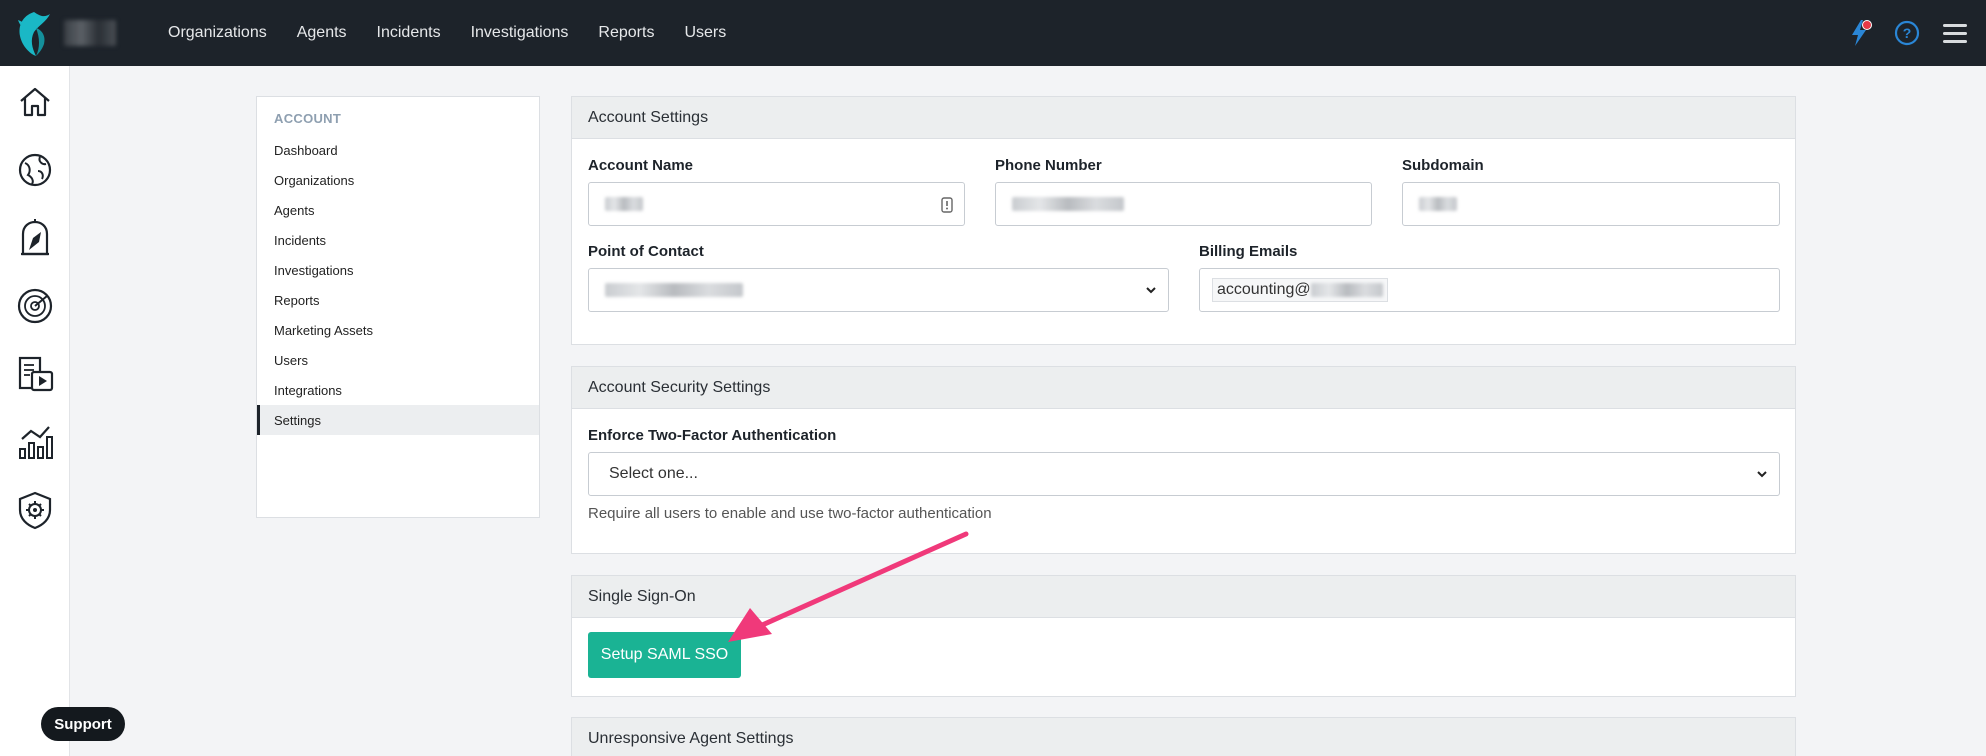 The height and width of the screenshot is (756, 1986). I want to click on home-icon, so click(35, 102).